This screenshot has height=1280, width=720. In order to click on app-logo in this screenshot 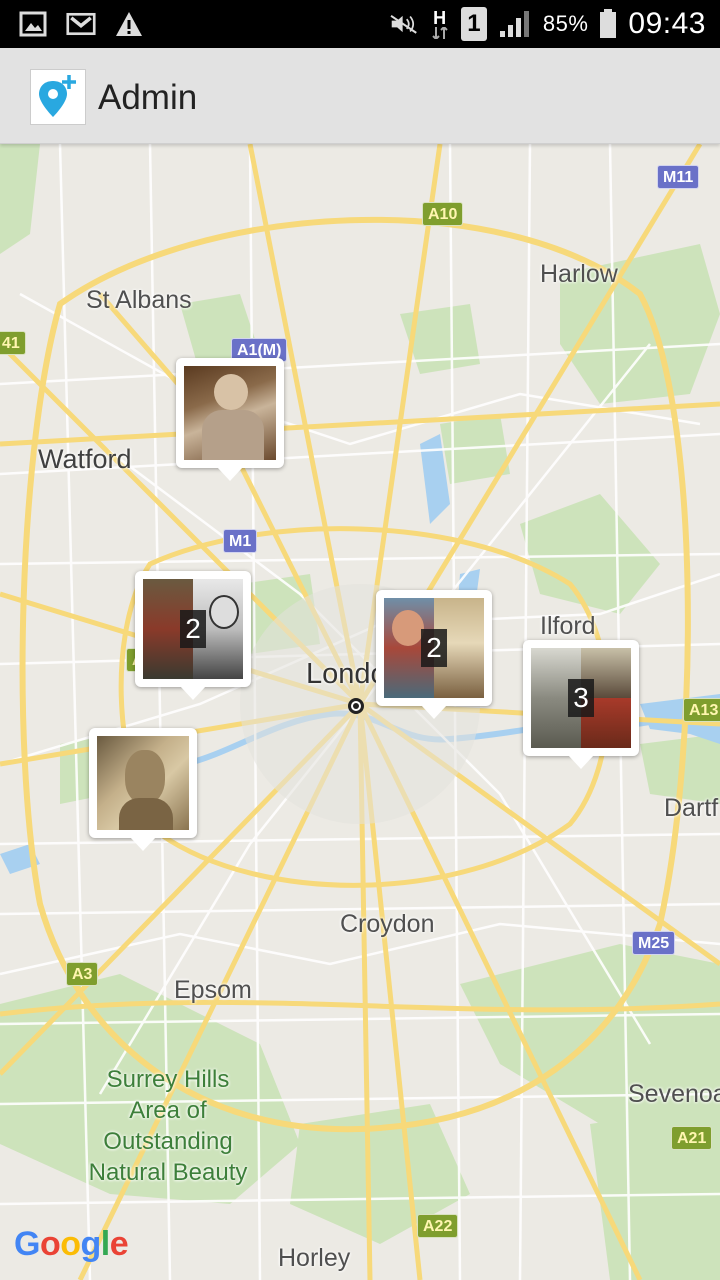, I will do `click(58, 97)`.